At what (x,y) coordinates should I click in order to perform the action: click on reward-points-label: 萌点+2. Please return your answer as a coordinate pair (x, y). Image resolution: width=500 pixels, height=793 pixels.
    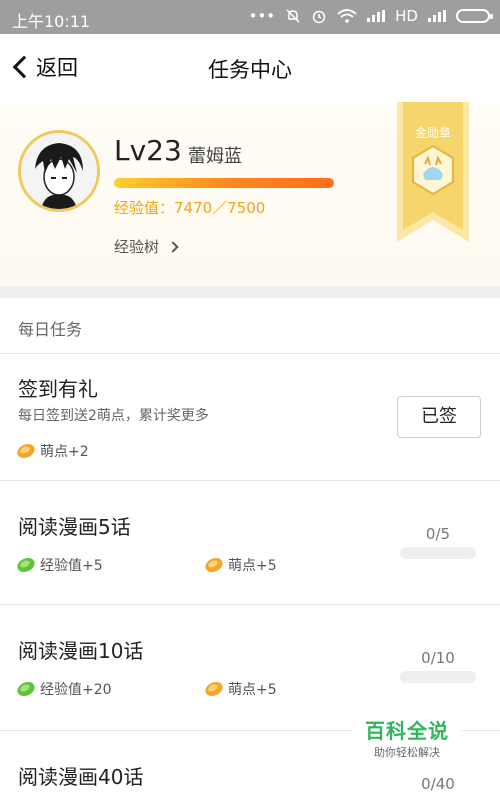
    Looking at the image, I should click on (64, 452).